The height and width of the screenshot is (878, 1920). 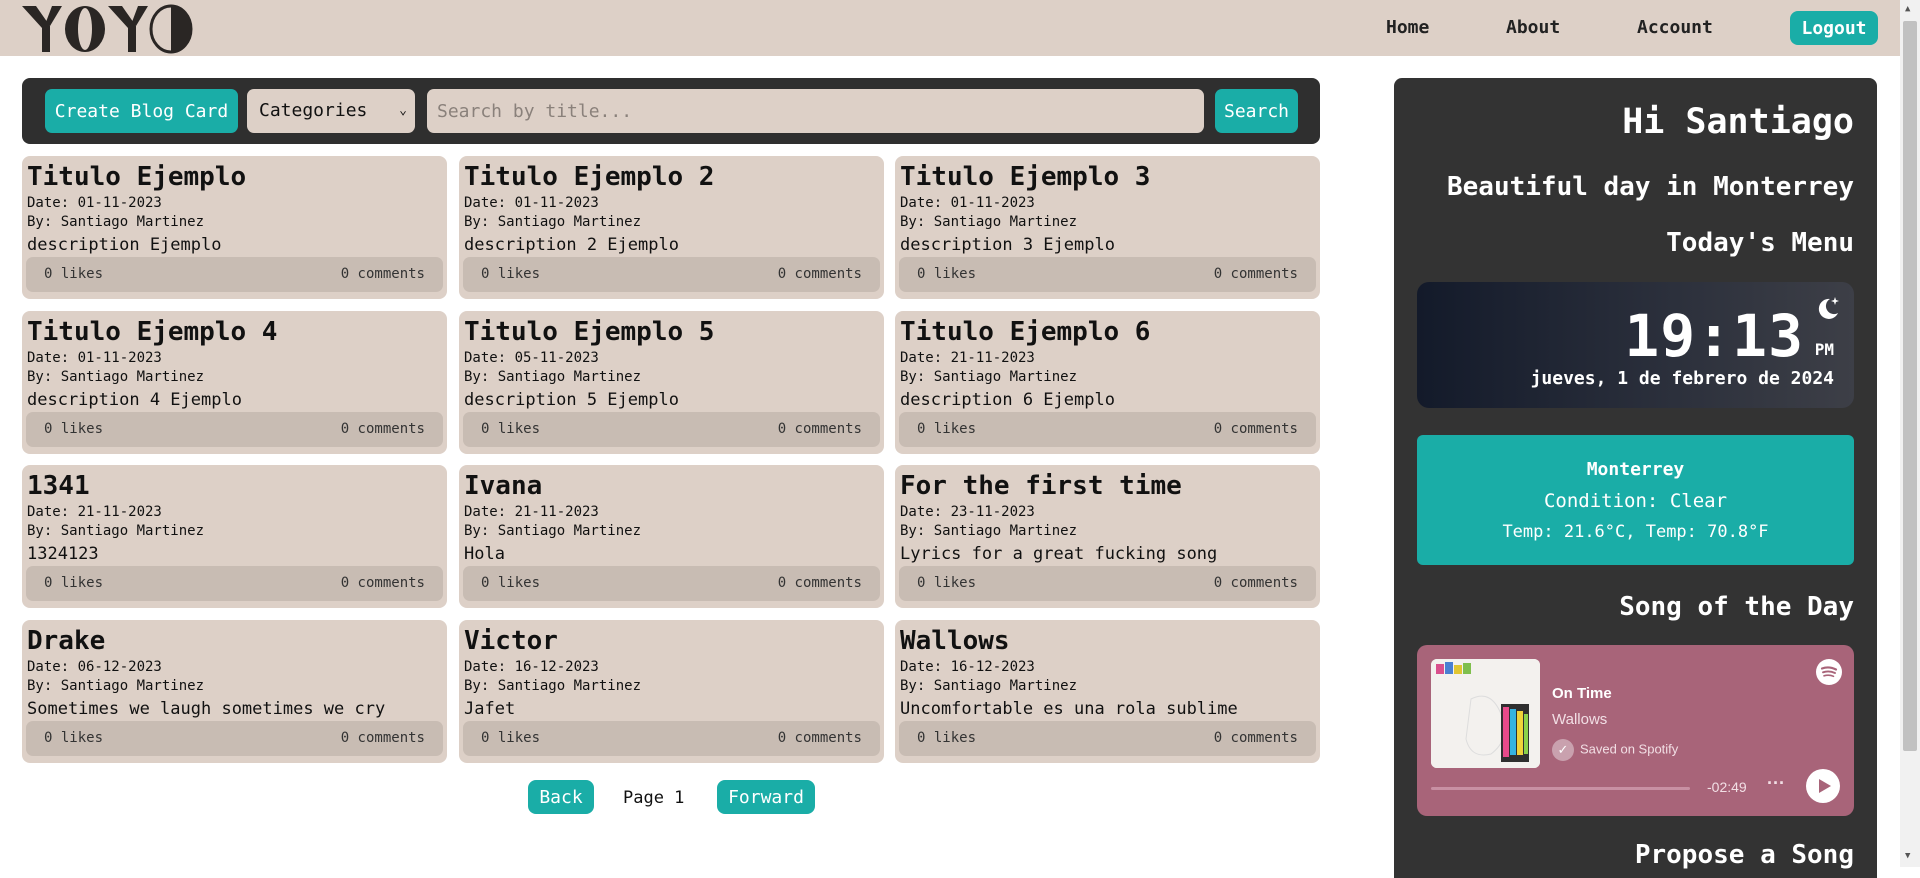 I want to click on scroll-down-icon: ▼, so click(x=1907, y=856).